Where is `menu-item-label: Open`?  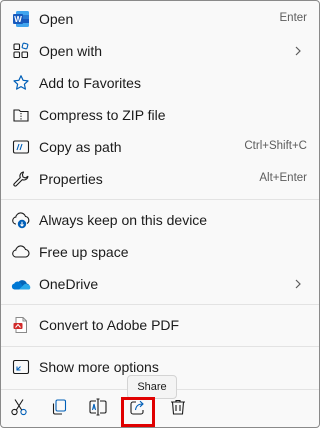
menu-item-label: Open is located at coordinates (56, 19).